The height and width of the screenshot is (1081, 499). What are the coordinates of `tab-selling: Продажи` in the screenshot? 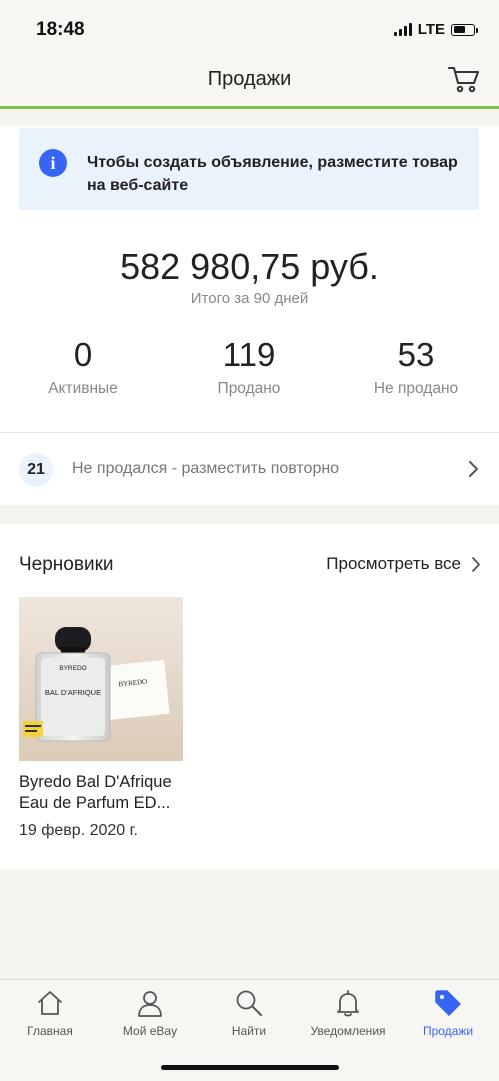 It's located at (448, 1013).